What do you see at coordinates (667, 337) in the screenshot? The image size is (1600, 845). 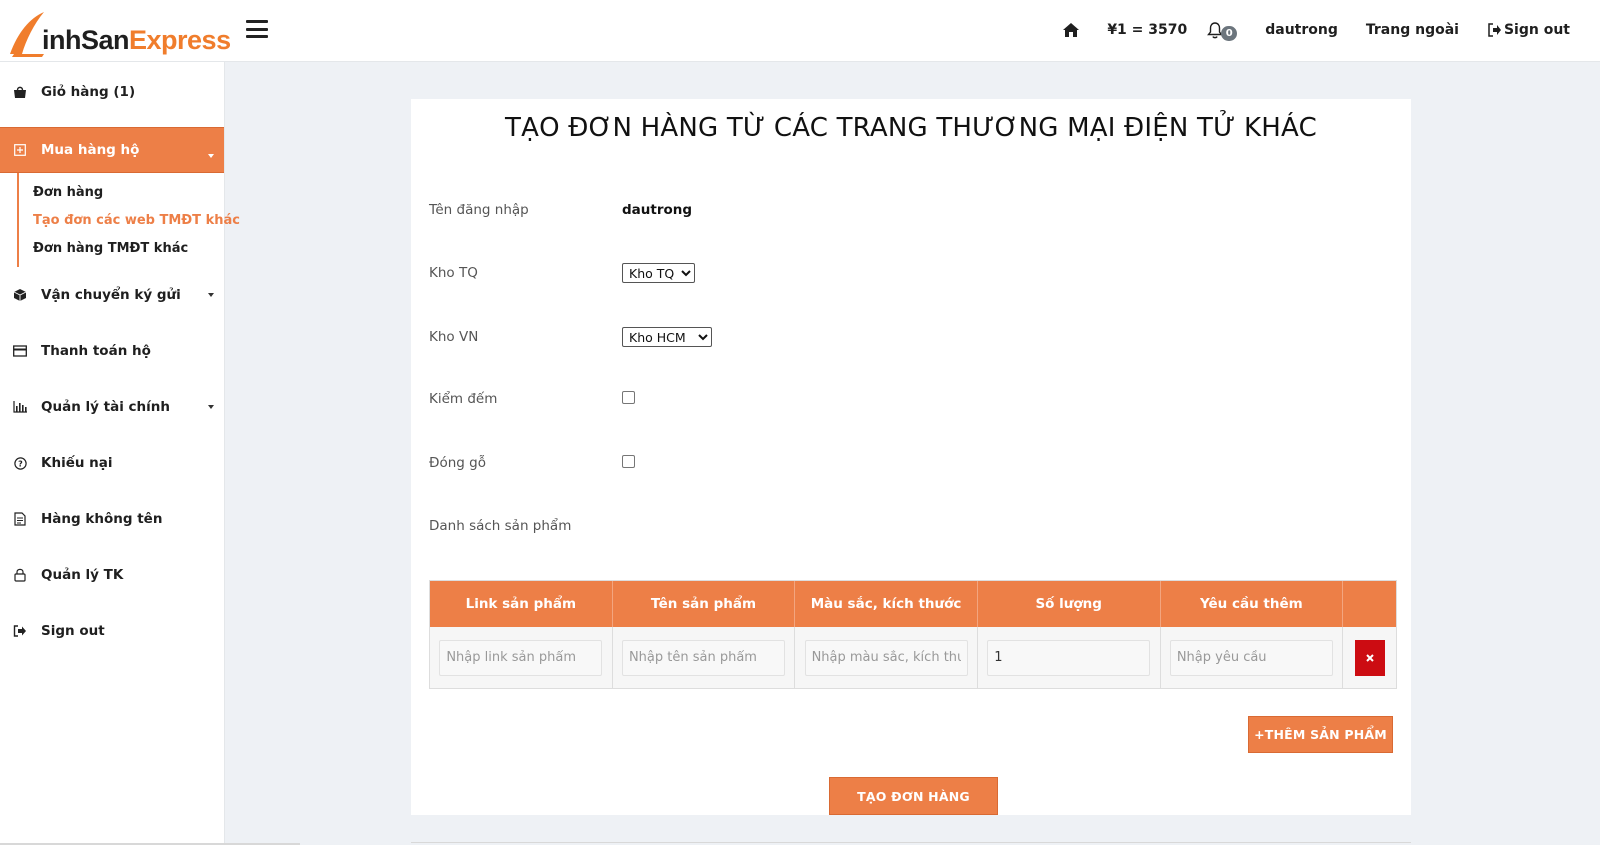 I see `kho-vn-select: Kho HCM` at bounding box center [667, 337].